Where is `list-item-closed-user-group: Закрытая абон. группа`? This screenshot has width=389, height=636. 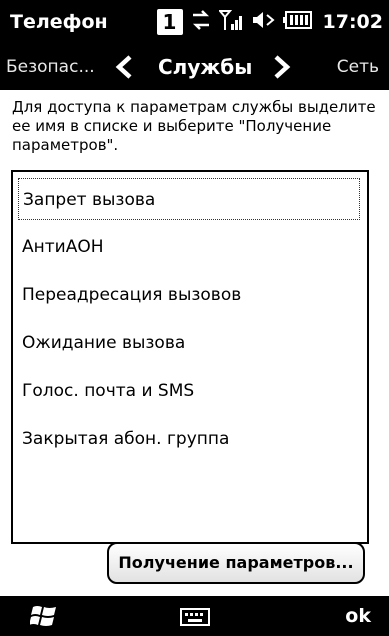 list-item-closed-user-group: Закрытая абон. группа is located at coordinates (189, 439).